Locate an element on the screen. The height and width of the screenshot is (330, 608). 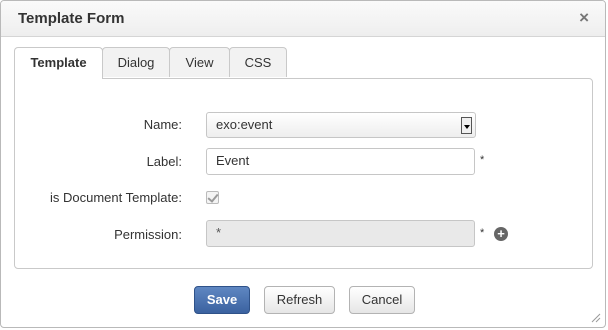
permission-required-marker: * is located at coordinates (482, 233).